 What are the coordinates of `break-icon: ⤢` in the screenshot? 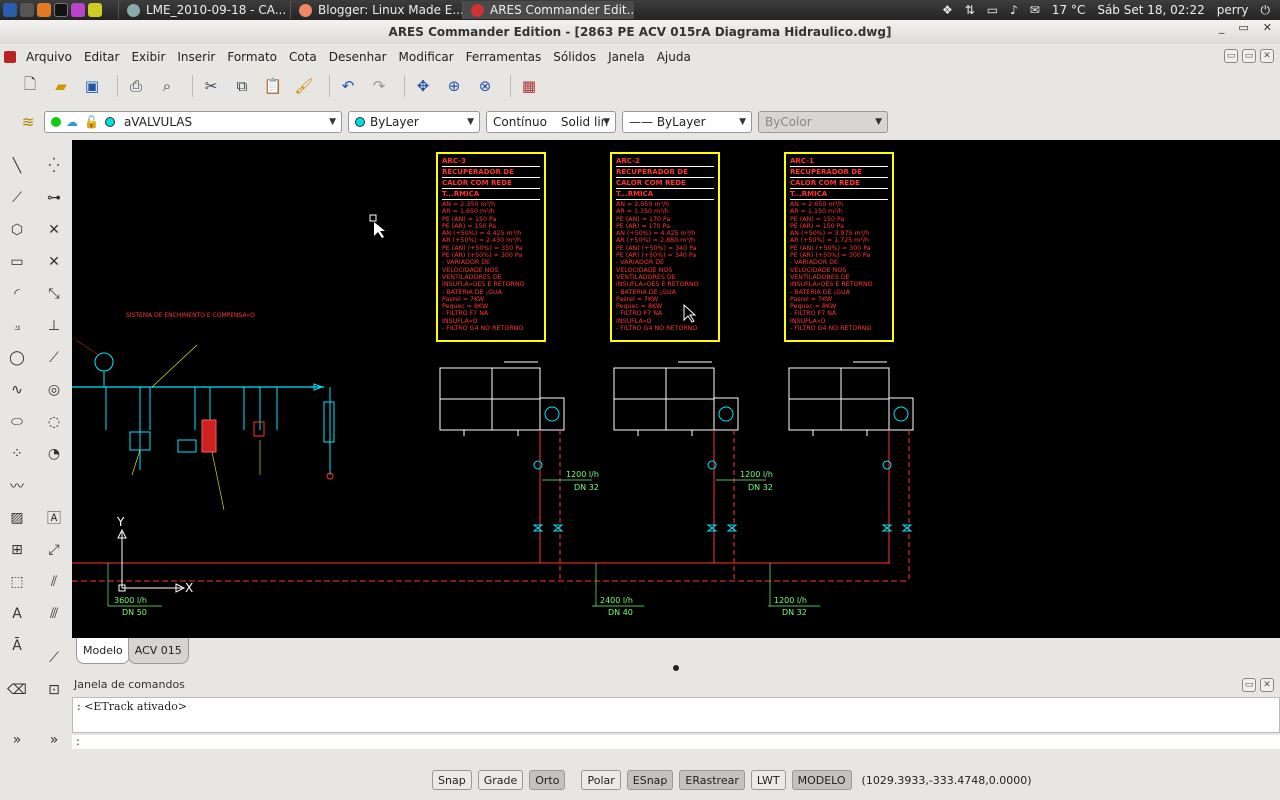 It's located at (54, 550).